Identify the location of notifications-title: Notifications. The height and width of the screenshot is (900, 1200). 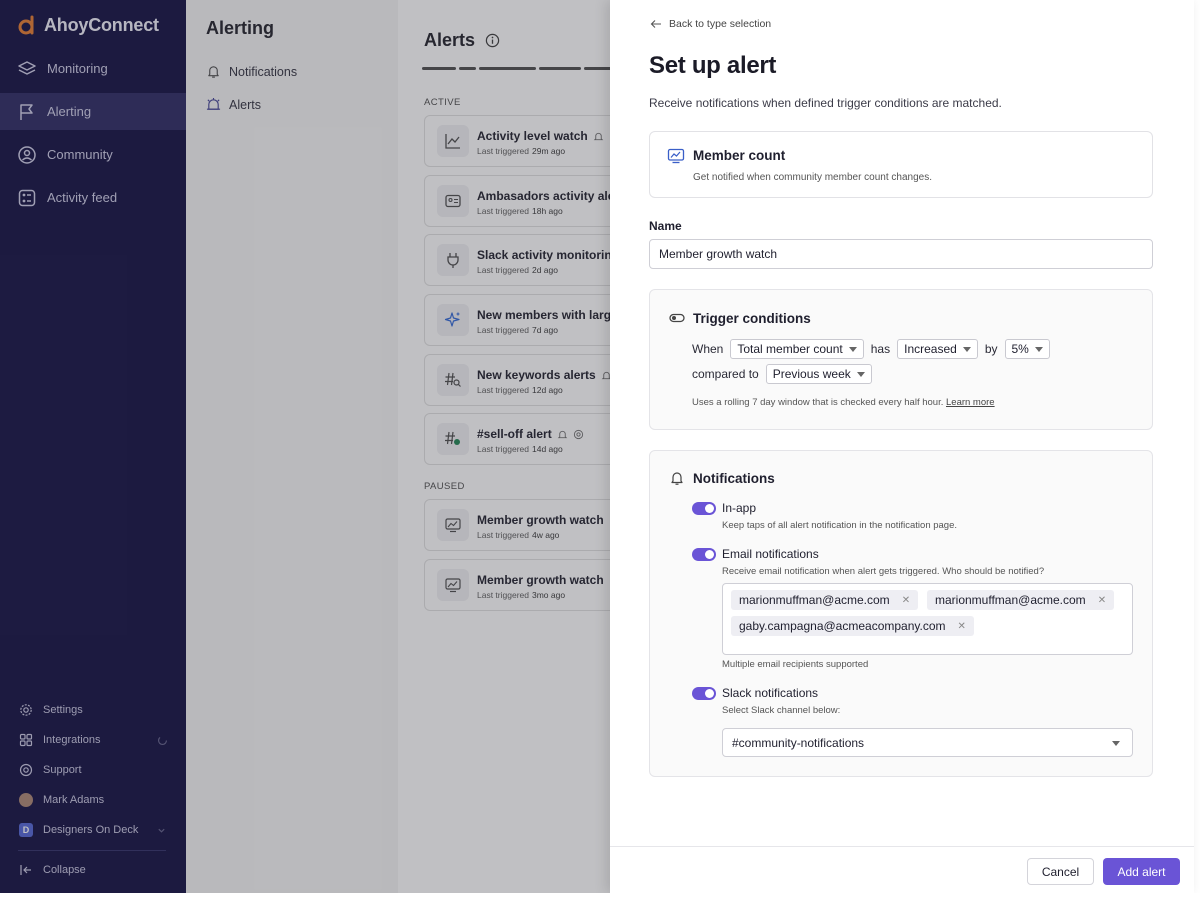
(734, 478).